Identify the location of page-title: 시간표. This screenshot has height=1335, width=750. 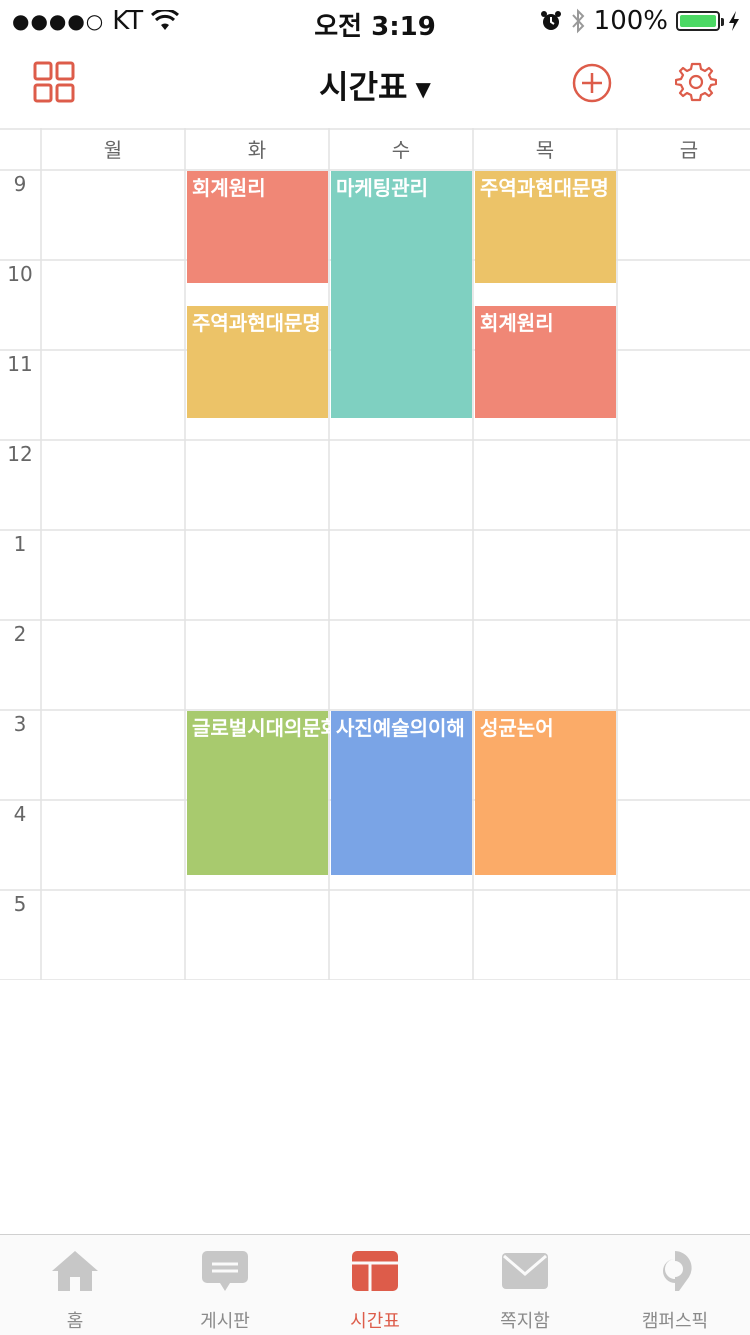
(363, 87).